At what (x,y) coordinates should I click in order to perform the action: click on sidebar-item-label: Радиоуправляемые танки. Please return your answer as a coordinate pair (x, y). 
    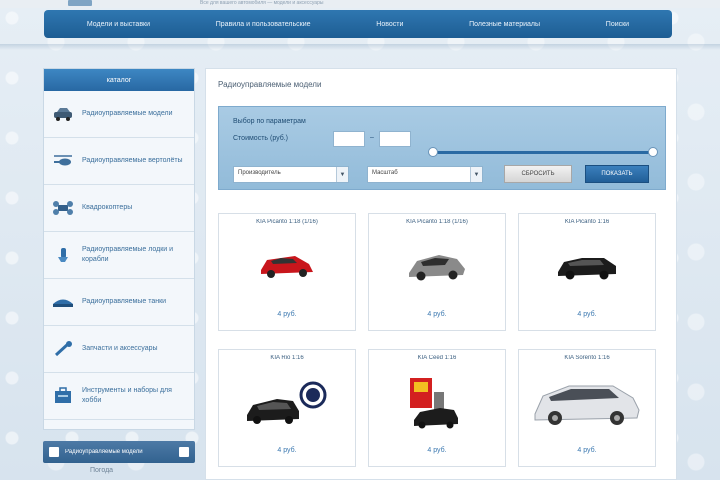
    Looking at the image, I should click on (124, 301).